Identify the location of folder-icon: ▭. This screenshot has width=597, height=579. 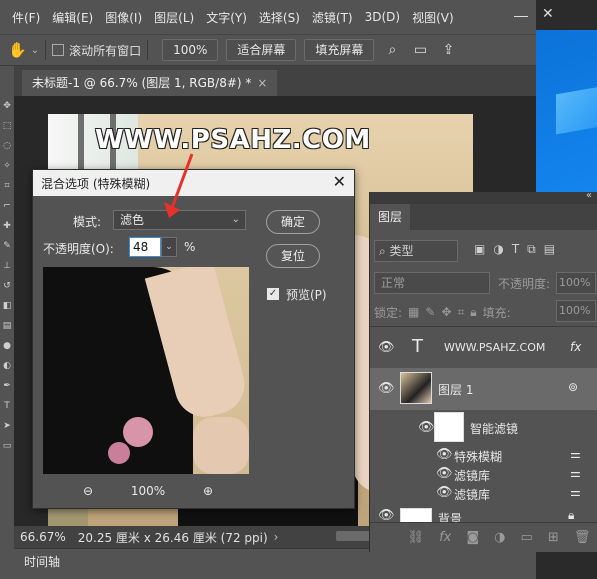
(527, 537).